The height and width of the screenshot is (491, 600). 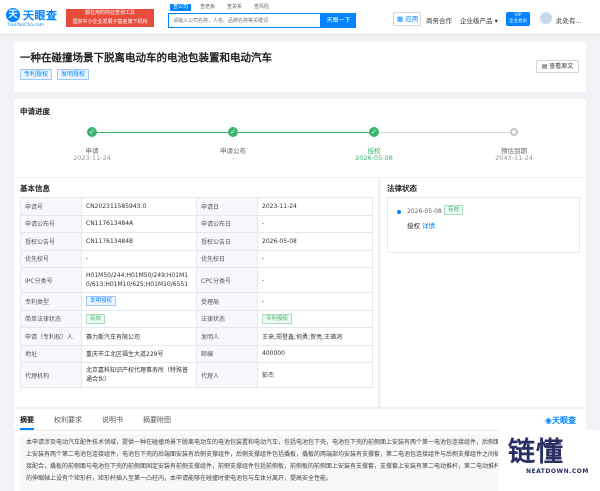 What do you see at coordinates (51, 223) in the screenshot?
I see `field-label: 申请公布号` at bounding box center [51, 223].